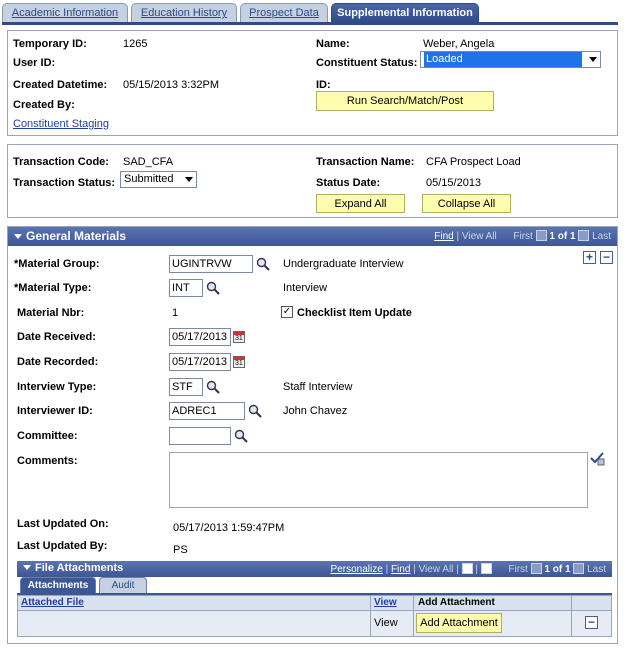 The width and height of the screenshot is (624, 648). Describe the element at coordinates (44, 105) in the screenshot. I see `created-by-label: Created By:` at that location.